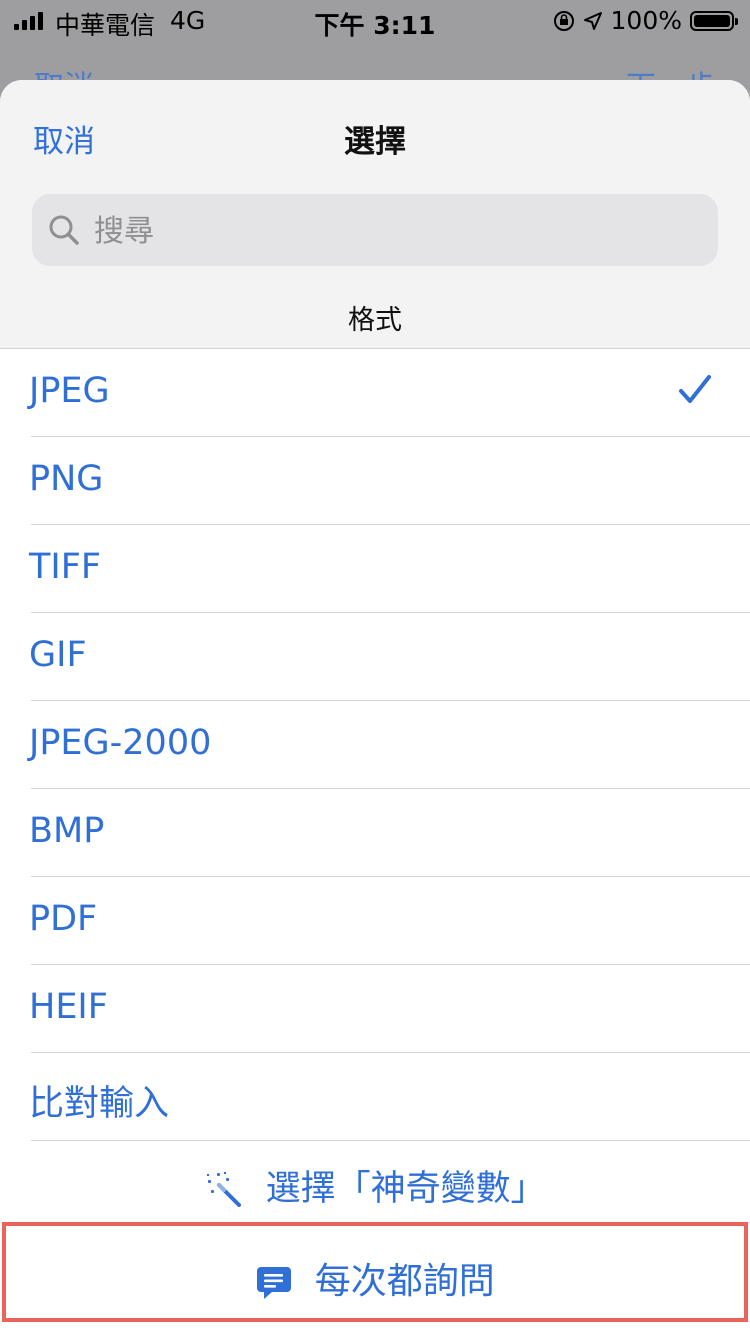  I want to click on status-bar: 中華電信 4G 下午 3:11 100%, so click(375, 20).